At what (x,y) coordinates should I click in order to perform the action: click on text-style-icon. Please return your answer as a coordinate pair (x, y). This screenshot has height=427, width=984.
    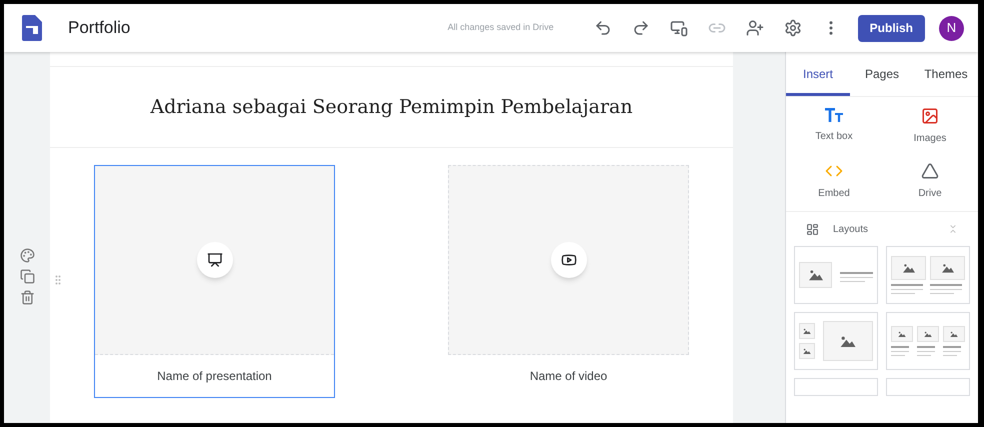
    Looking at the image, I should click on (834, 115).